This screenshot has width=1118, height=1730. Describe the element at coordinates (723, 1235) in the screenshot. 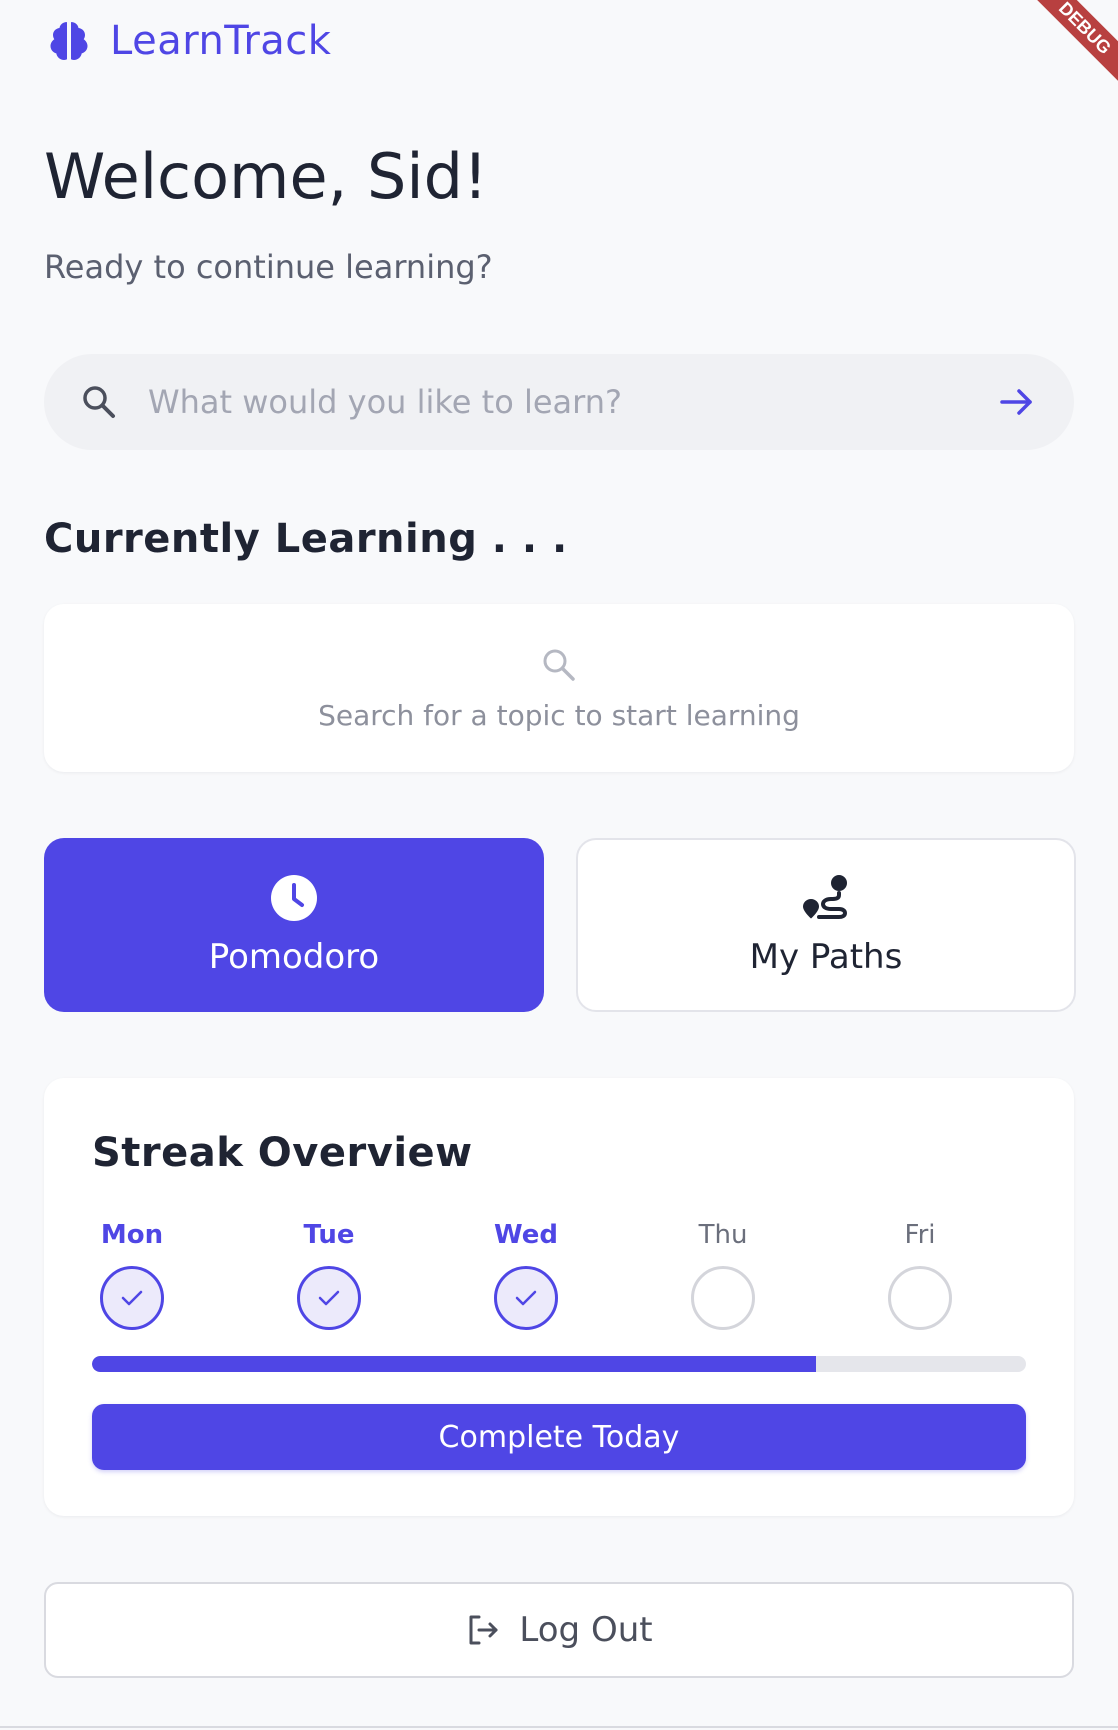

I see `day-label: Thu` at that location.